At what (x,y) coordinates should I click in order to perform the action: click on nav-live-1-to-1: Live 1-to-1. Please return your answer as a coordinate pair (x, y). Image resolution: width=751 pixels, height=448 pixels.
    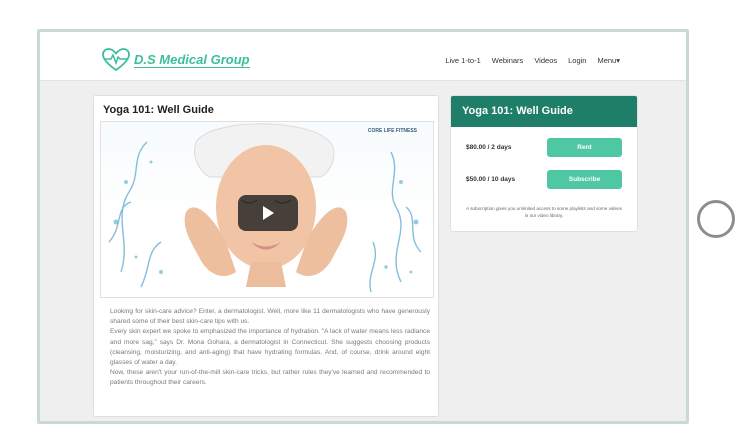
    Looking at the image, I should click on (462, 60).